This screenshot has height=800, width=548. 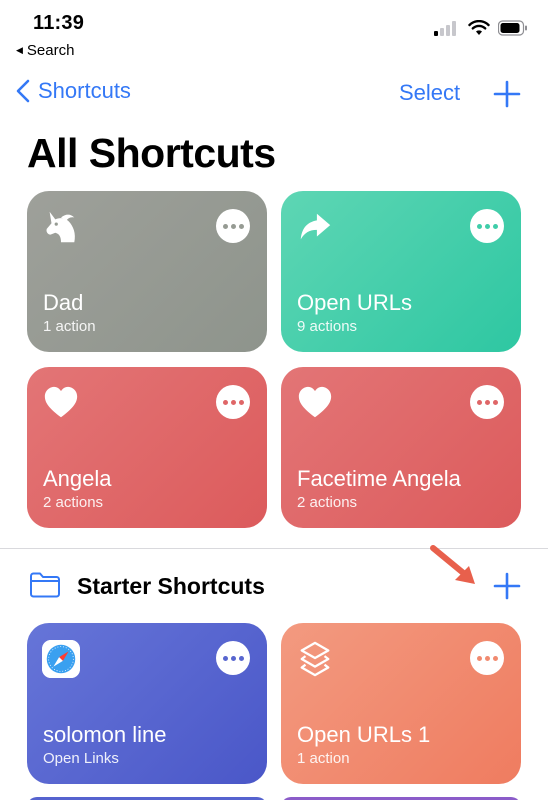 I want to click on shortcut-card-dad: Dad 1 action, so click(x=147, y=271).